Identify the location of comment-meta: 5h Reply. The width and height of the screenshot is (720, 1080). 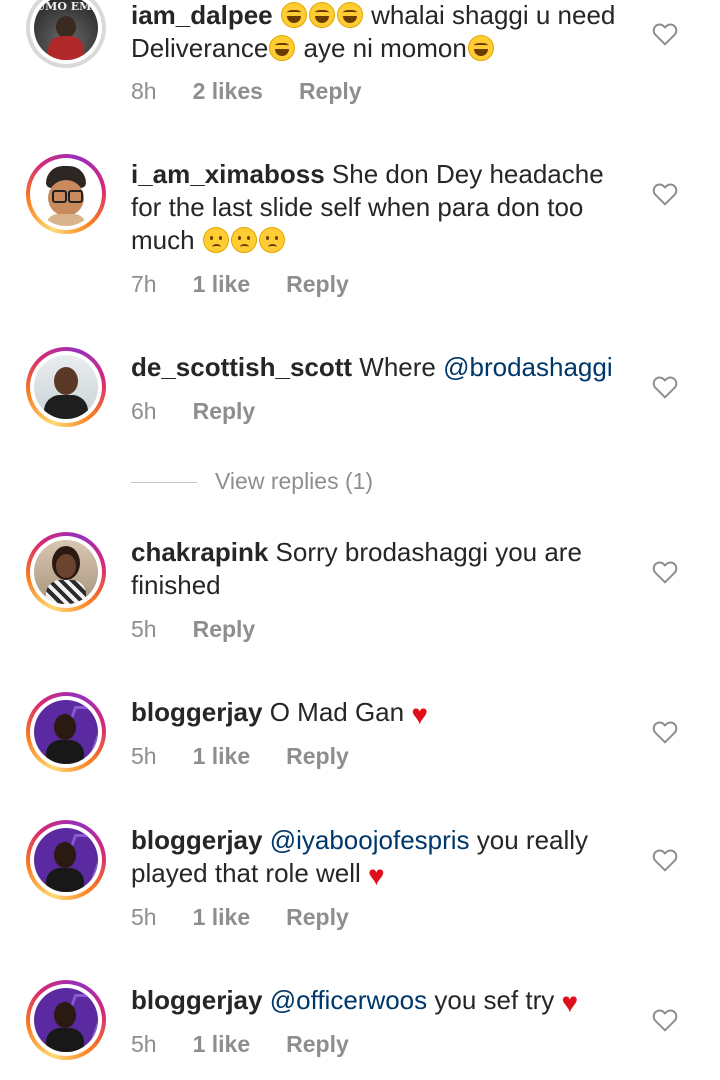
(211, 629).